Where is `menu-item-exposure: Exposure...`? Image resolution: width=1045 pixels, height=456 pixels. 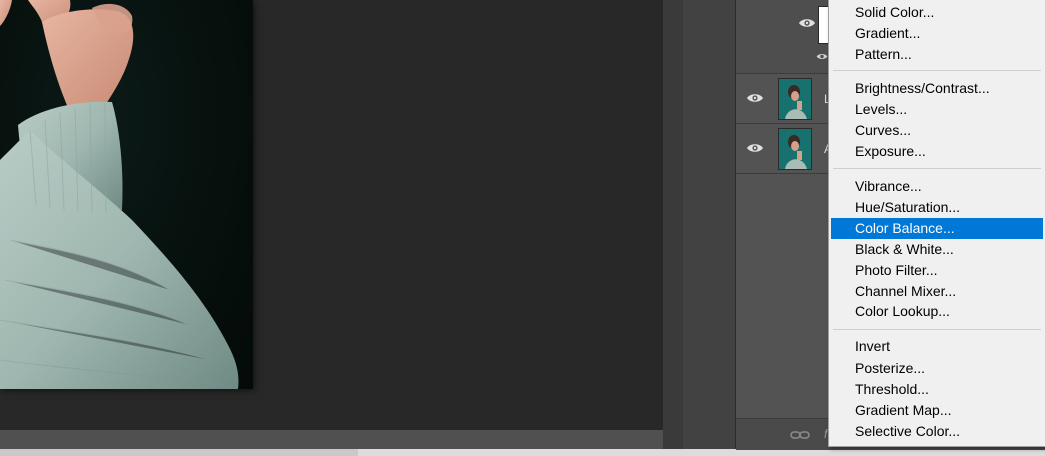
menu-item-exposure: Exposure... is located at coordinates (937, 151).